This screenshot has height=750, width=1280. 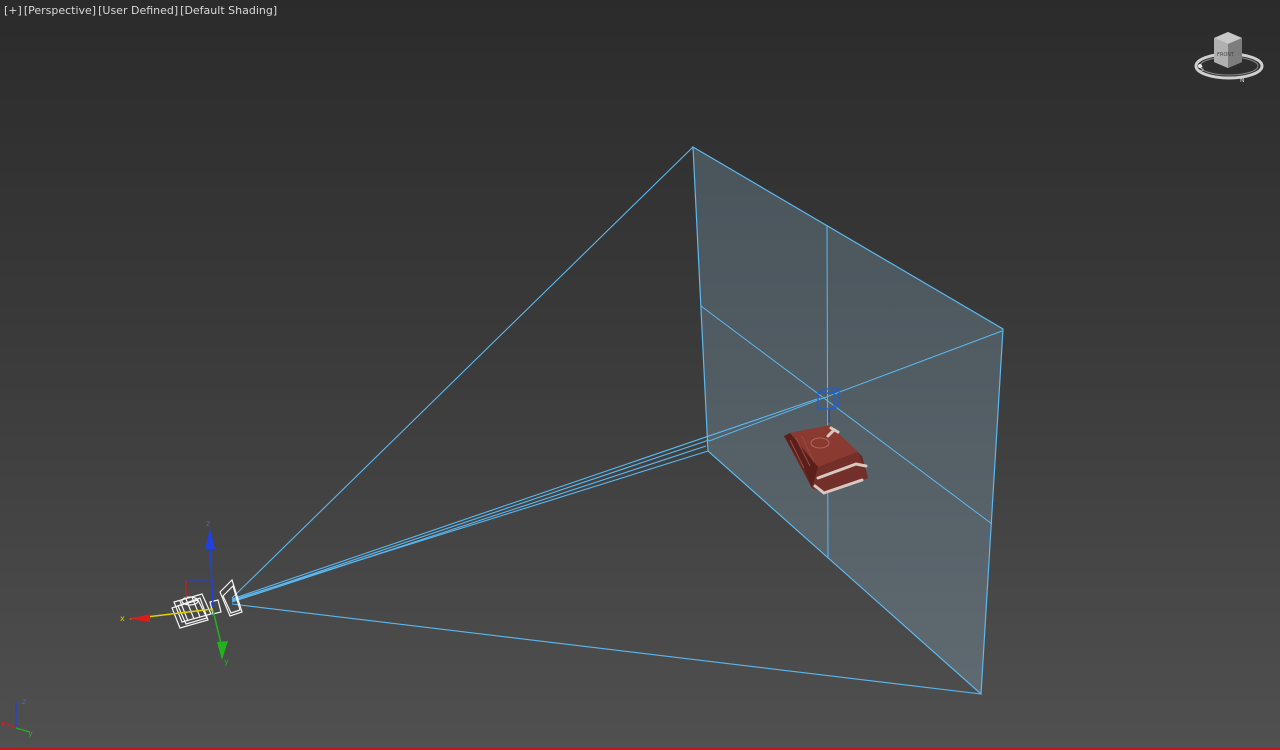 What do you see at coordinates (24, 701) in the screenshot?
I see `tripod-z-label: z` at bounding box center [24, 701].